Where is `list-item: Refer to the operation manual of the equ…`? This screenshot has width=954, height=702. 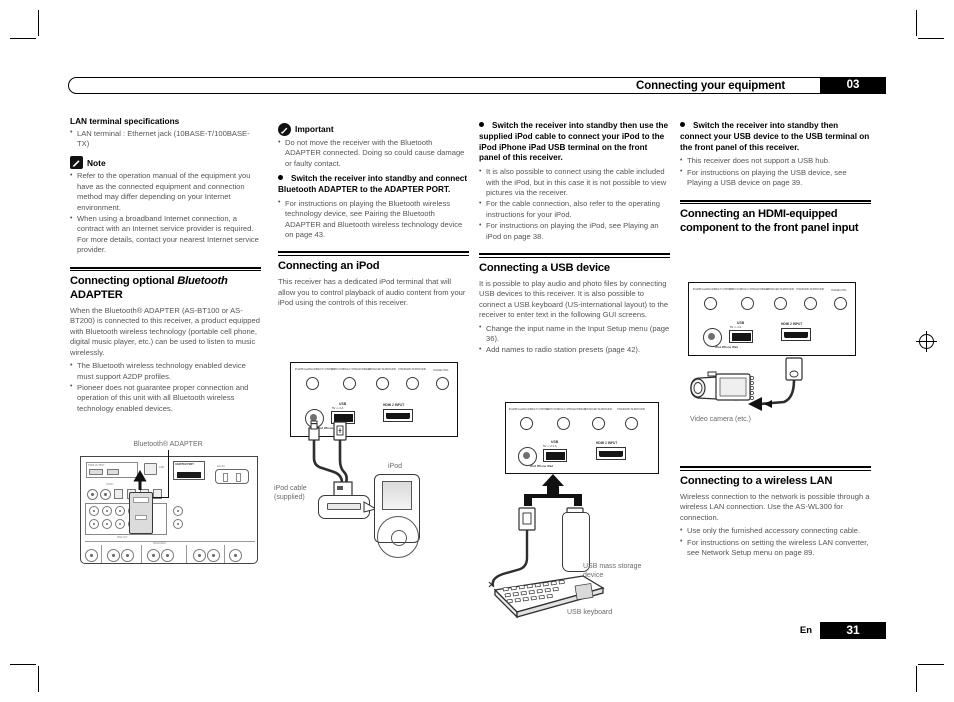
list-item: Refer to the operation manual of the equ… is located at coordinates (165, 192).